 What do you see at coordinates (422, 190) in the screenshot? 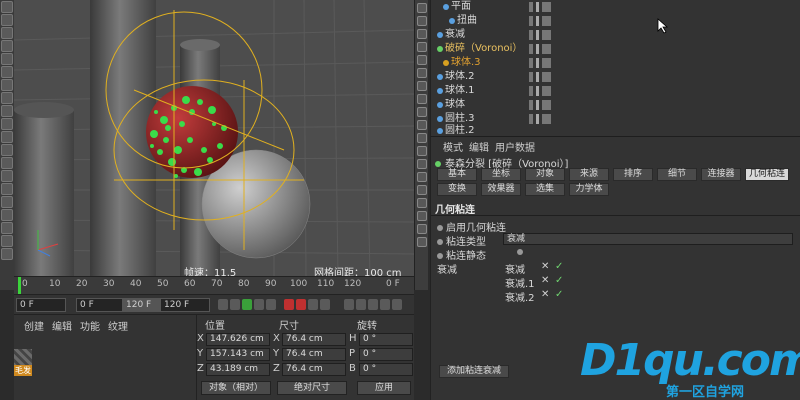
I see `script-icon` at bounding box center [422, 190].